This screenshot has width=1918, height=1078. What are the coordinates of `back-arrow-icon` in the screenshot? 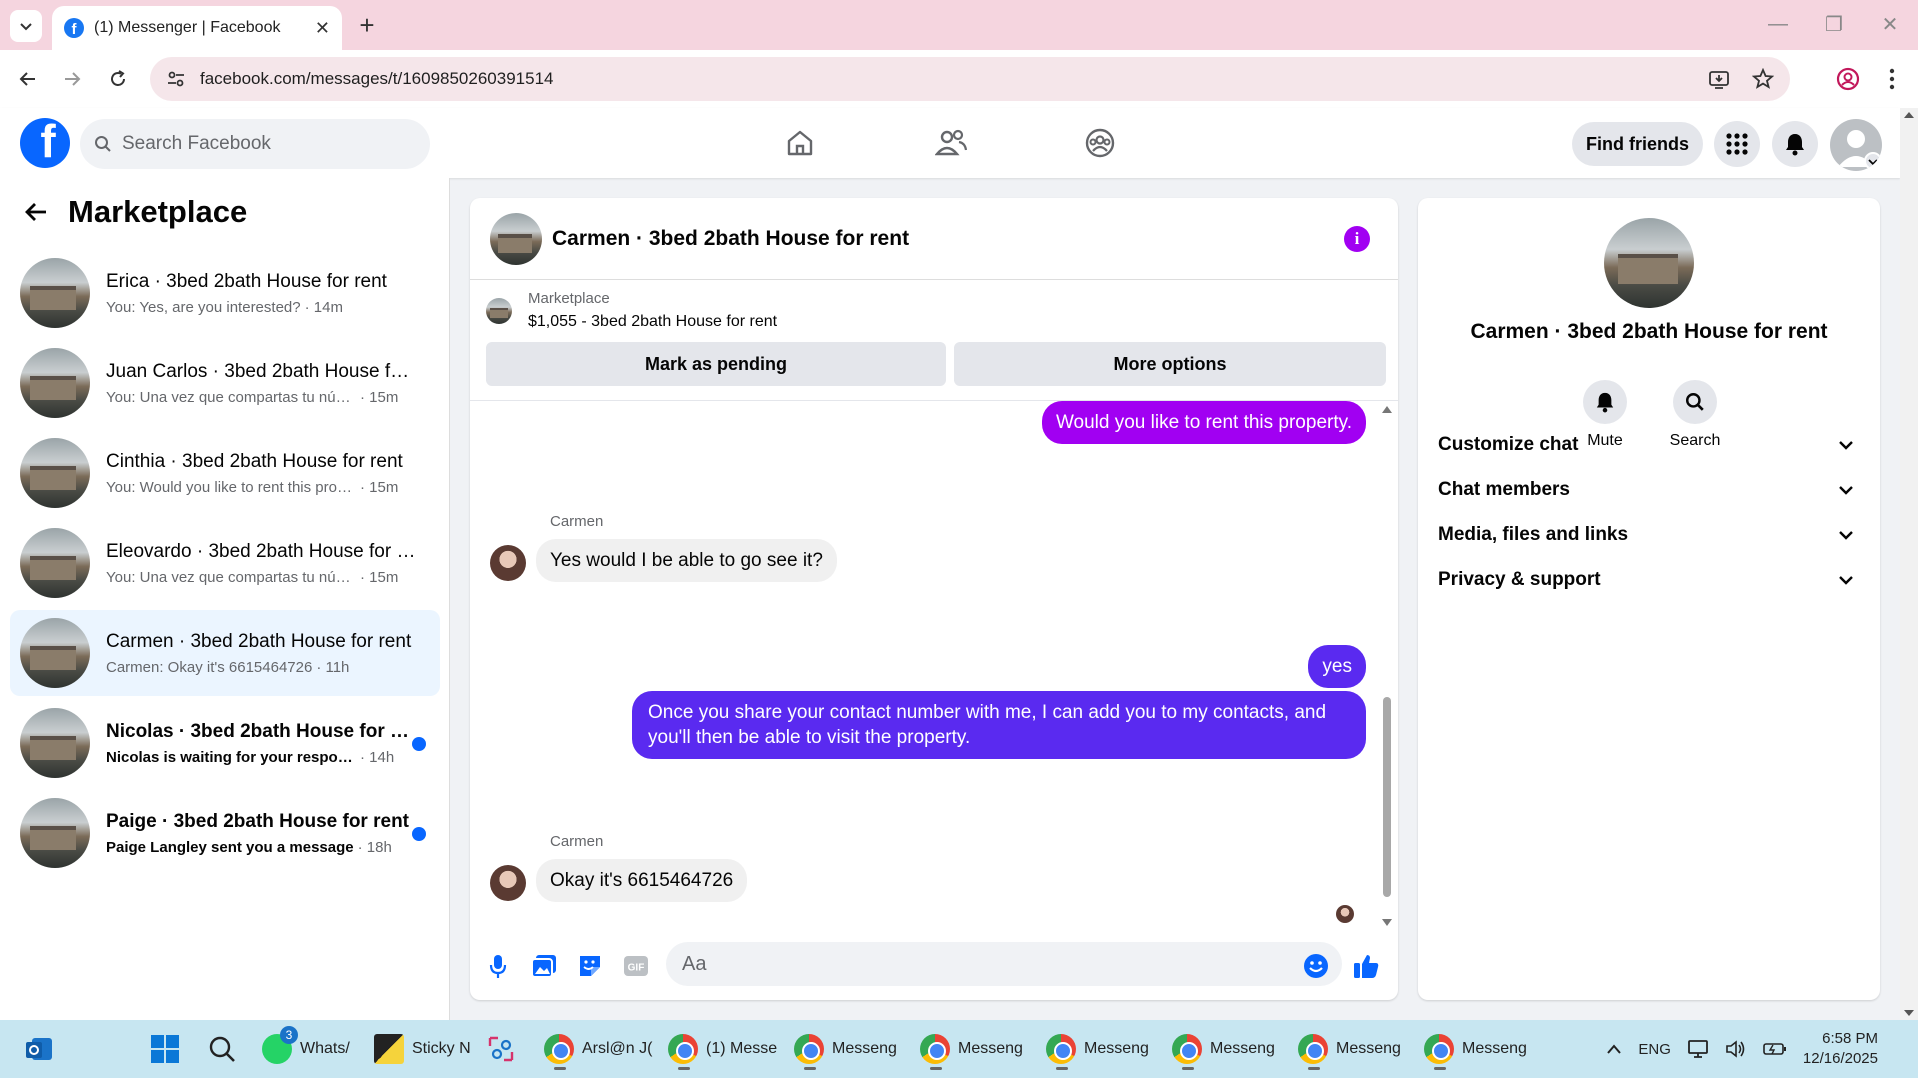 It's located at (36, 212).